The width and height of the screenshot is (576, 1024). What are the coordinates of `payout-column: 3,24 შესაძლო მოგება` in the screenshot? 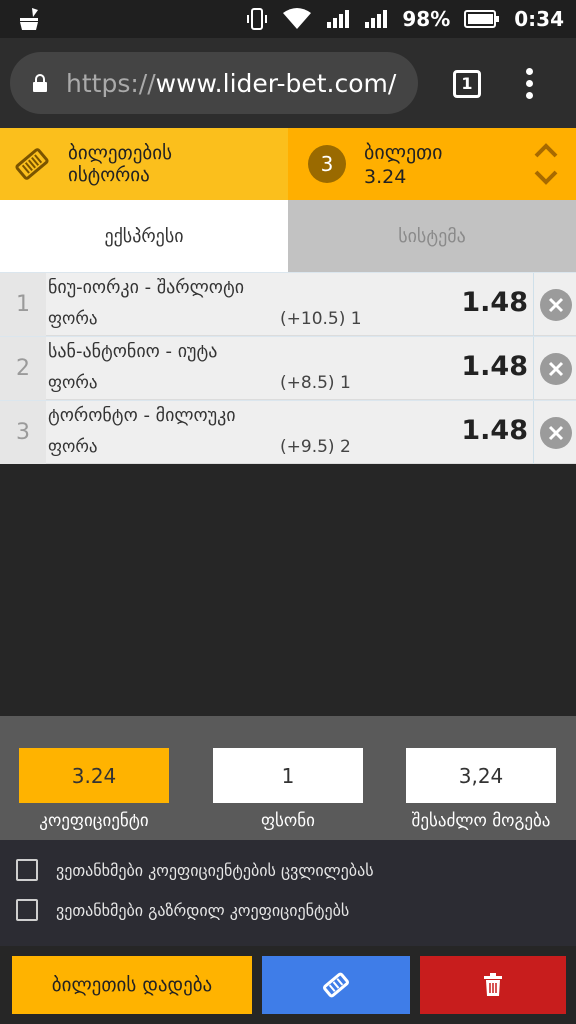 It's located at (481, 789).